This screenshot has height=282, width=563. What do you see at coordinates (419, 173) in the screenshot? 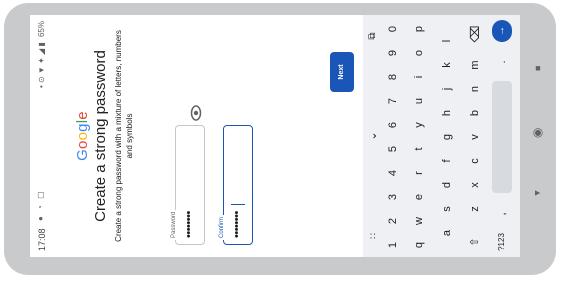
I see `key-r: r` at bounding box center [419, 173].